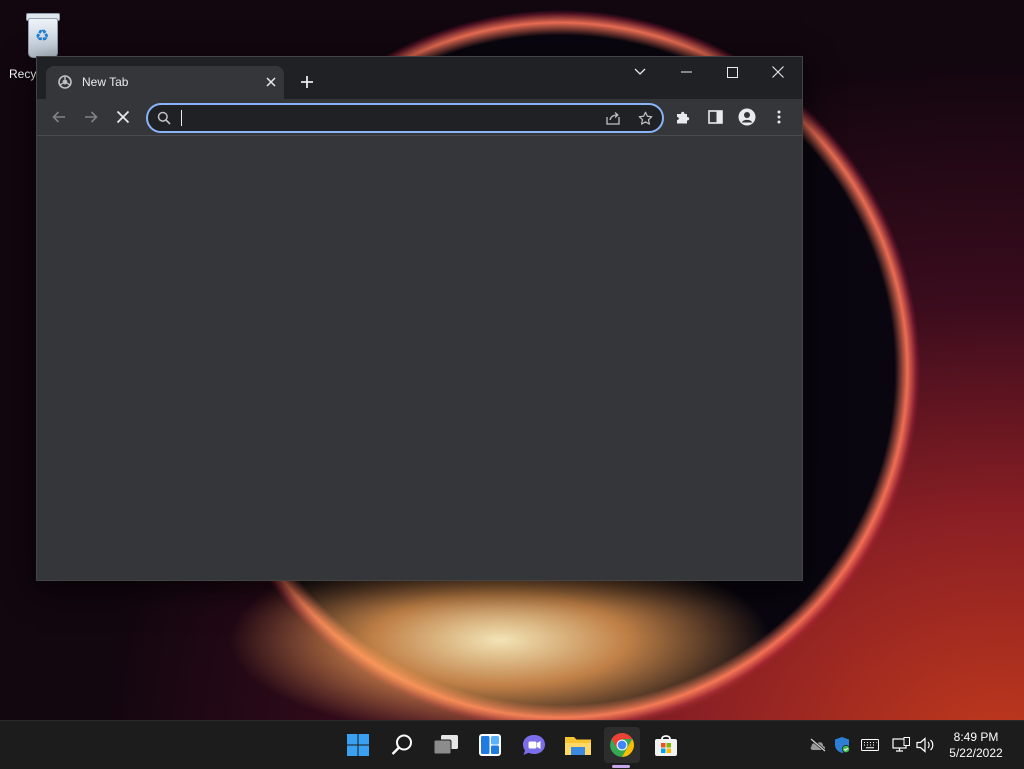  I want to click on share-icon, so click(613, 118).